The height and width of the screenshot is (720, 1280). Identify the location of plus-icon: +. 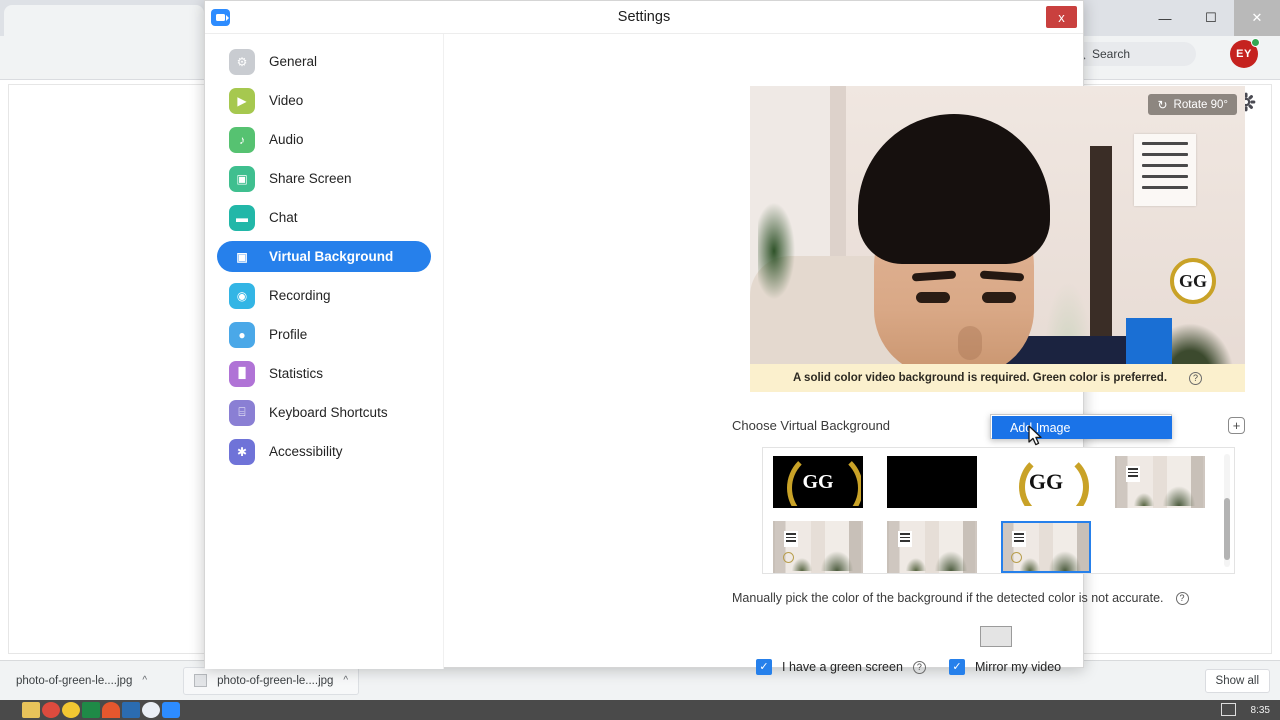
(1236, 425).